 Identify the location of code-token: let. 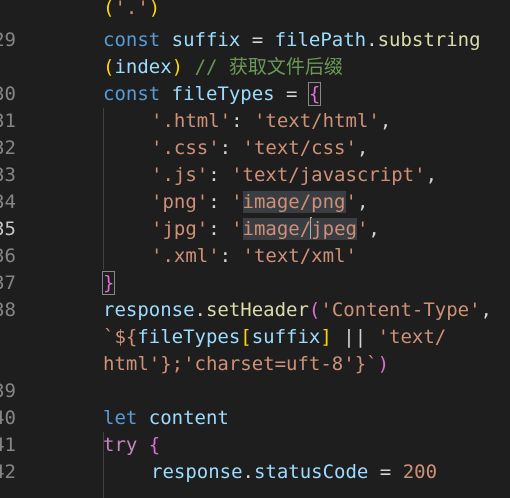
(126, 418).